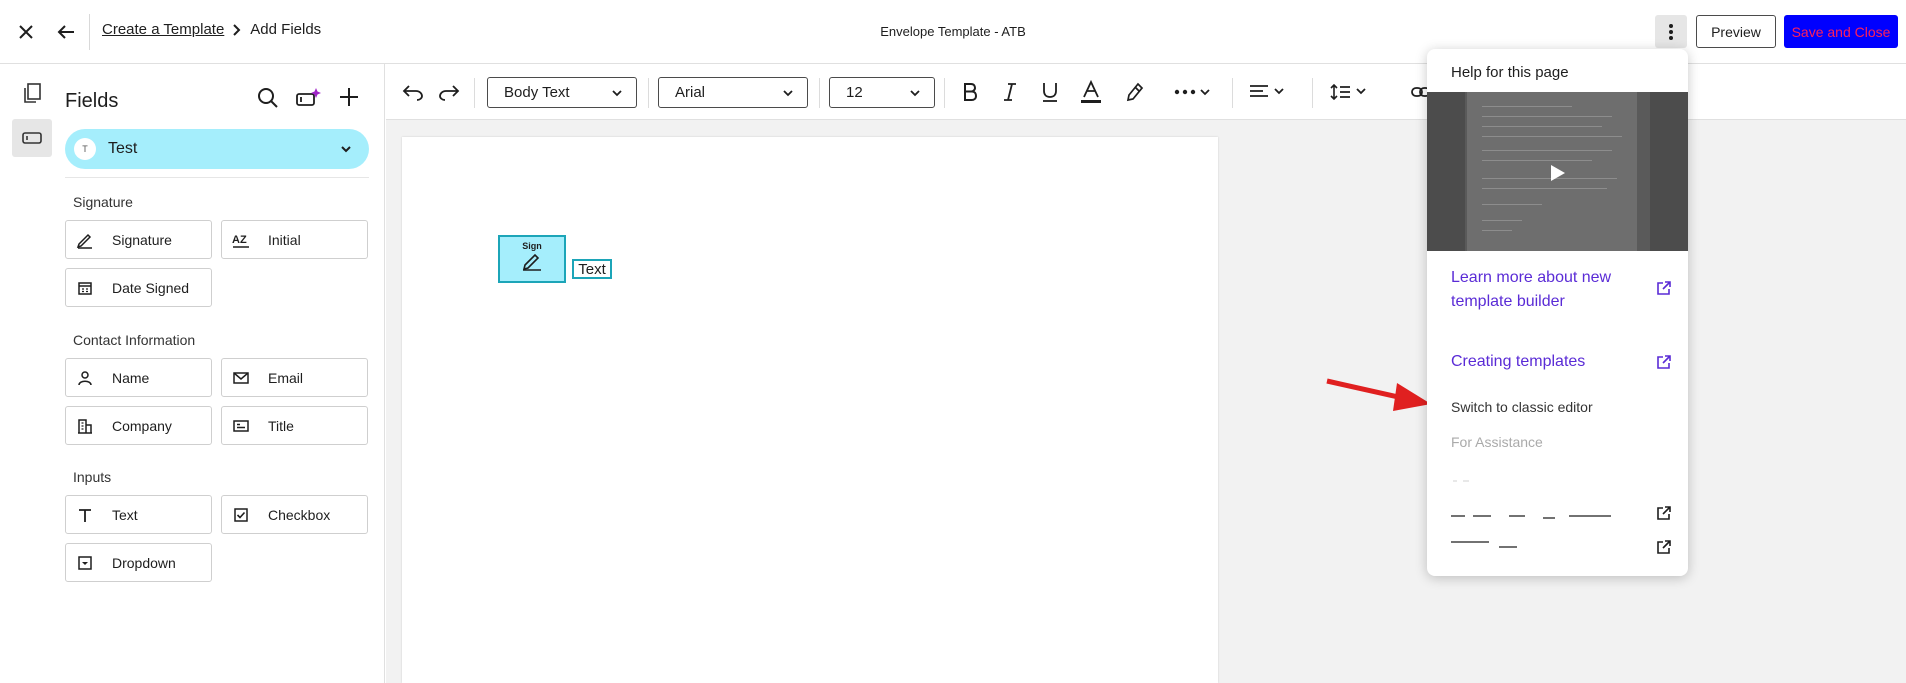 The height and width of the screenshot is (683, 1906). I want to click on field-email: Email, so click(294, 377).